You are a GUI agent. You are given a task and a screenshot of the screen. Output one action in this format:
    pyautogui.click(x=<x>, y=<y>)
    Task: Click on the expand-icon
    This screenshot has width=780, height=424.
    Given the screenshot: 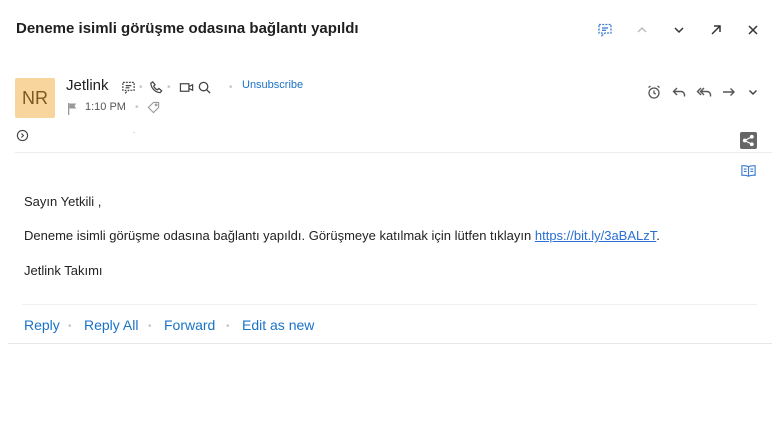 What is the action you would take?
    pyautogui.click(x=716, y=30)
    